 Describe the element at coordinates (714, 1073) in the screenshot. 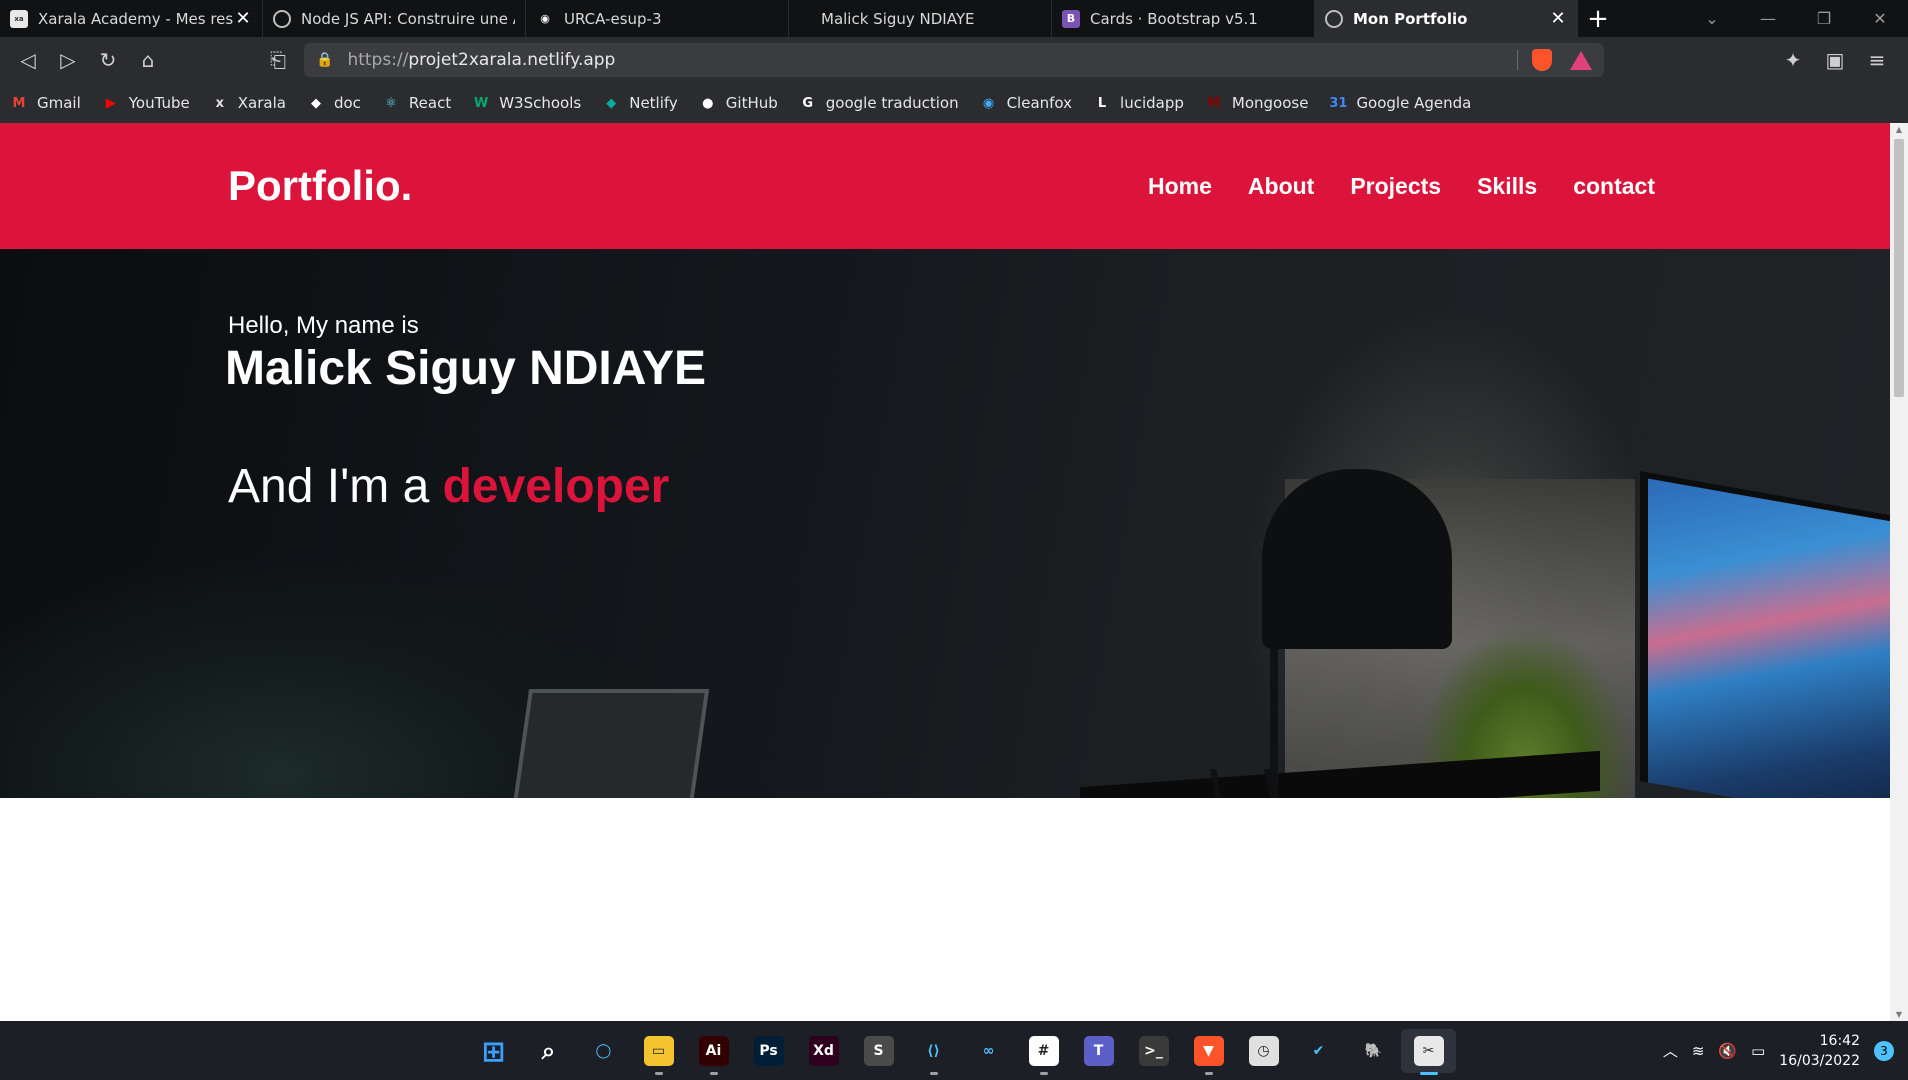

I see `running-indicator` at that location.